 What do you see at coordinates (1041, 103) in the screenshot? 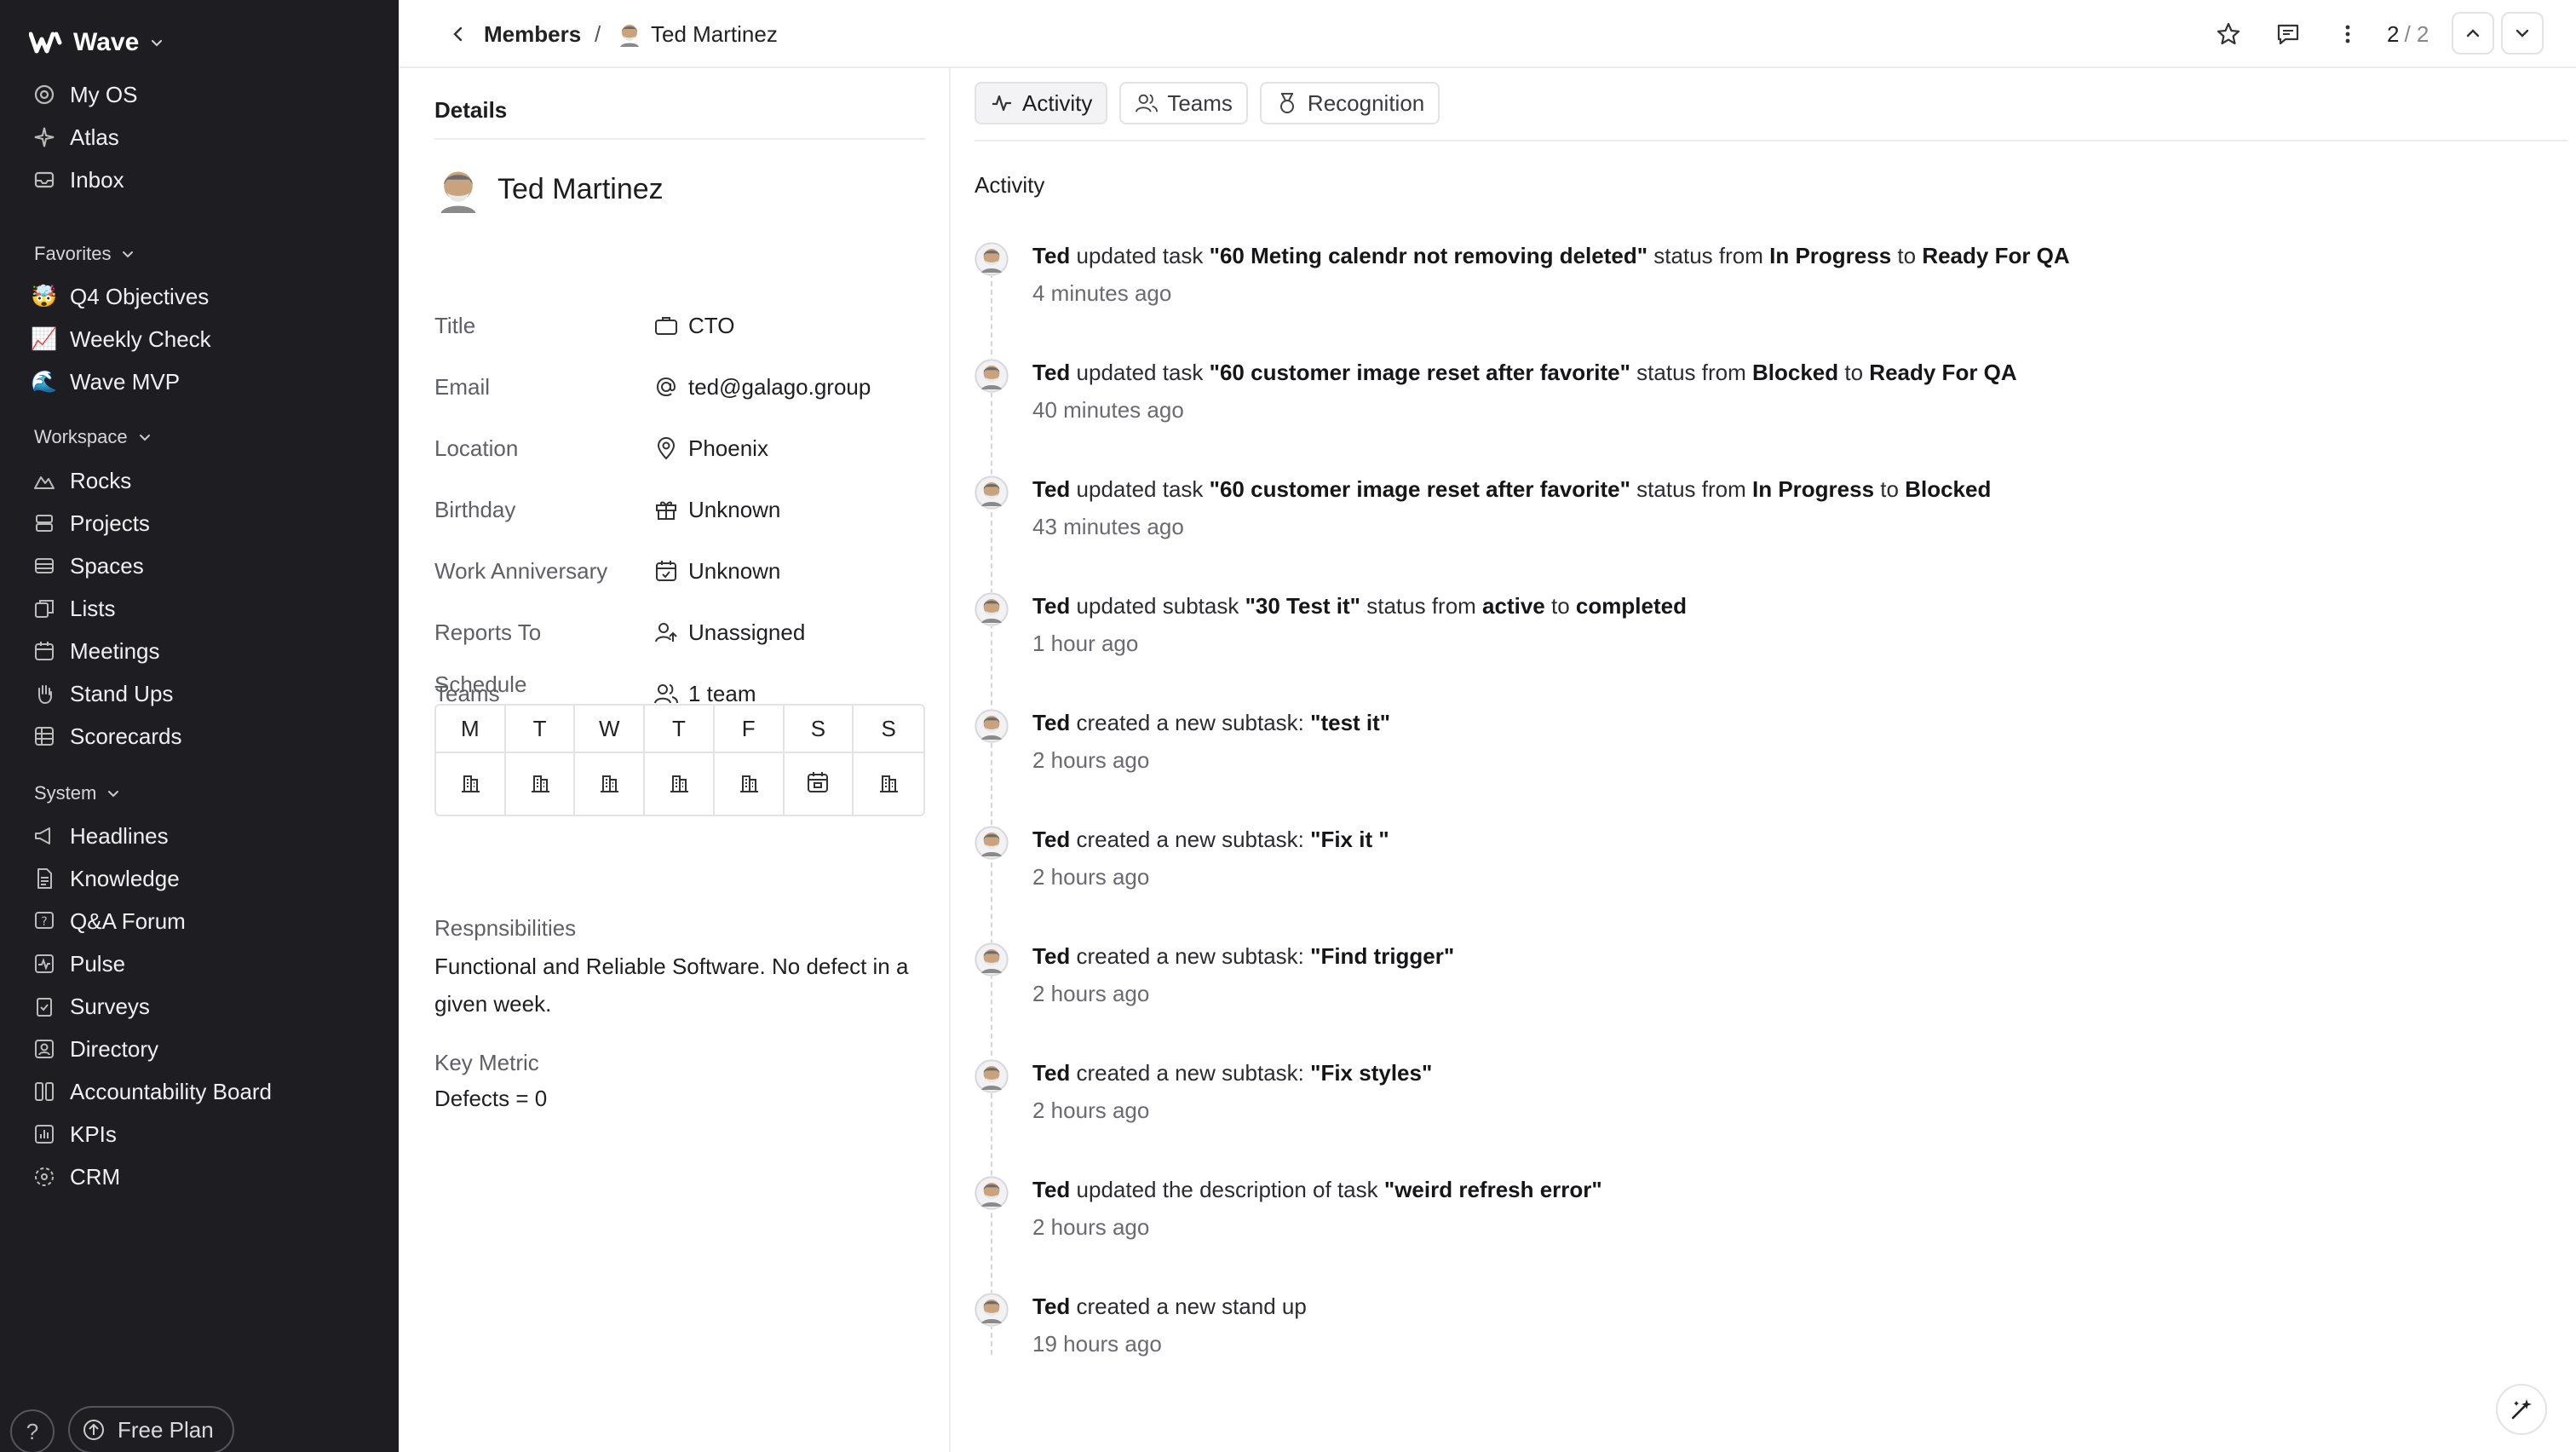
I see `tab-activity: Activity` at bounding box center [1041, 103].